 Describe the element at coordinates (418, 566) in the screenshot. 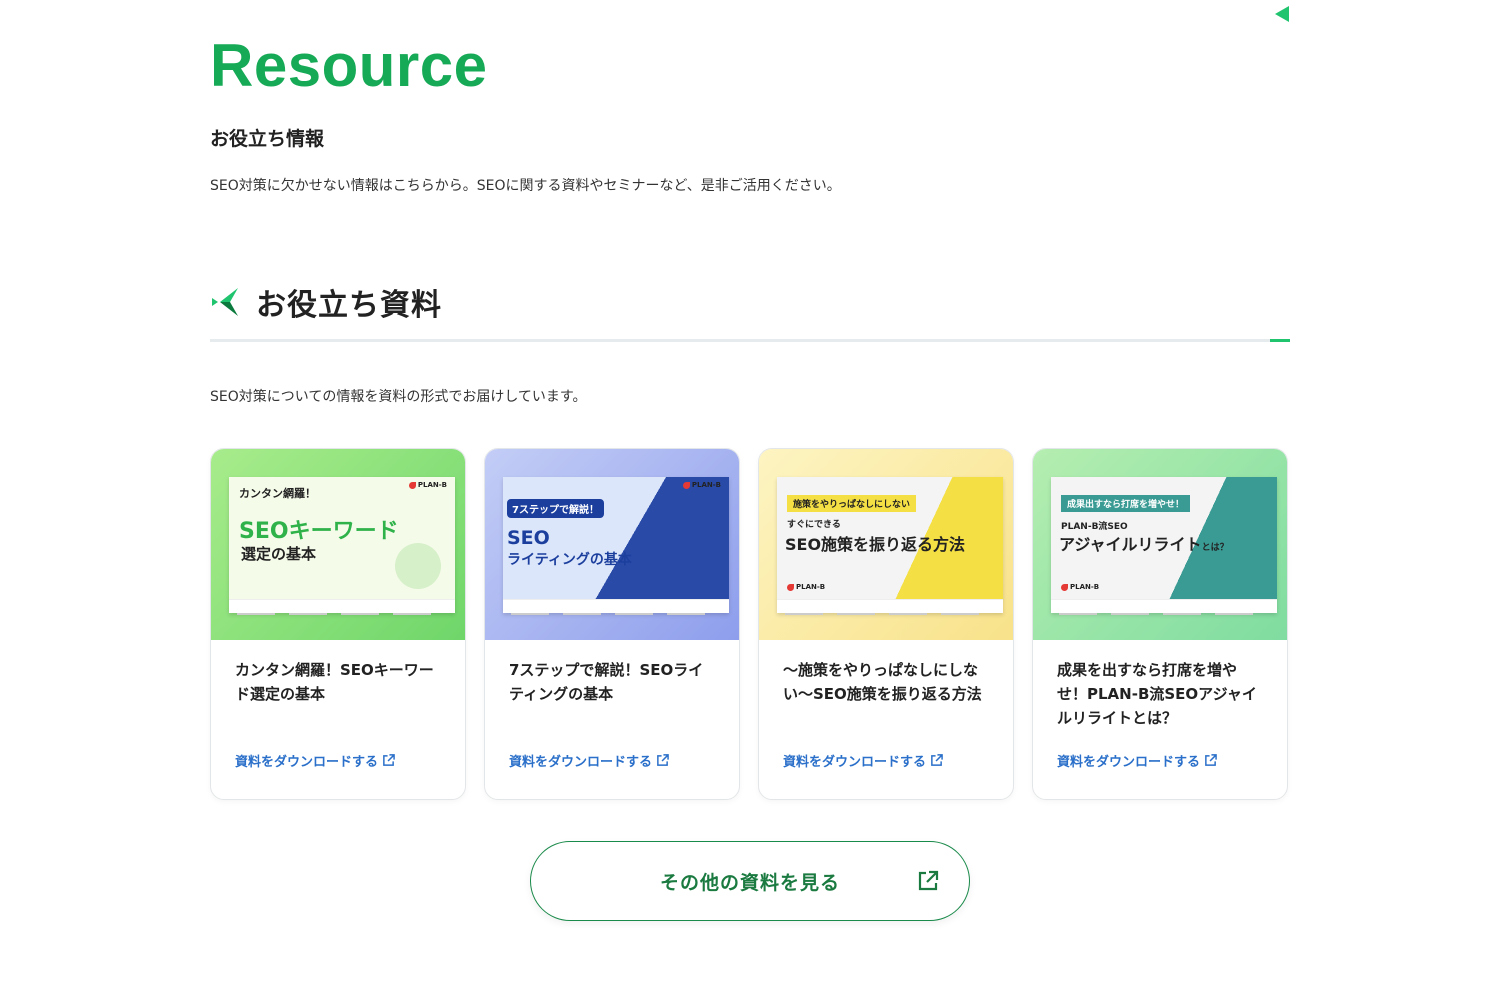

I see `illustration` at that location.